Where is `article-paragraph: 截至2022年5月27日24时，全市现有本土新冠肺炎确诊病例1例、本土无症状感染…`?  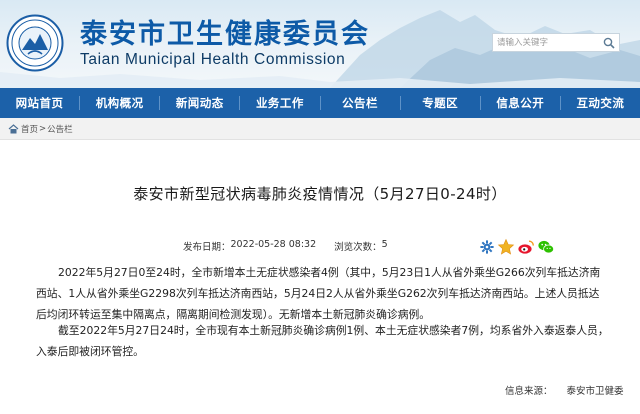 article-paragraph: 截至2022年5月27日24时，全市现有本土新冠肺炎确诊病例1例、本土无症状感染… is located at coordinates (322, 341).